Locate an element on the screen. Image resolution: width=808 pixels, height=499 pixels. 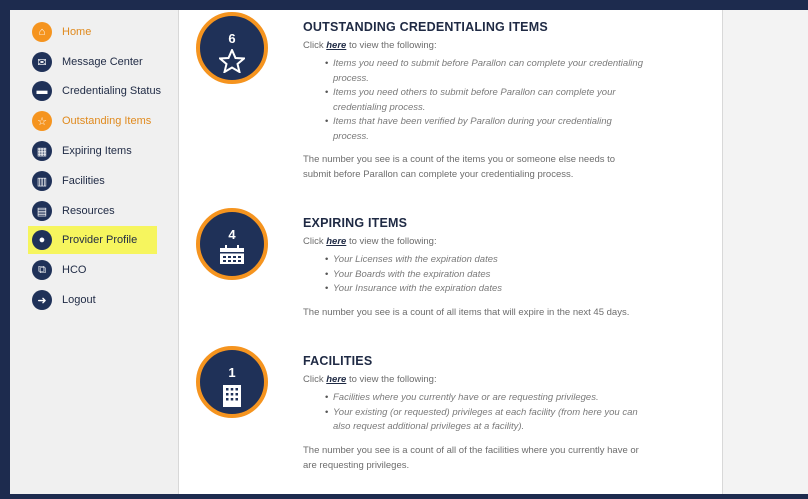
sidebar-item-facilities: ▥ Facilities is located at coordinates (68, 181).